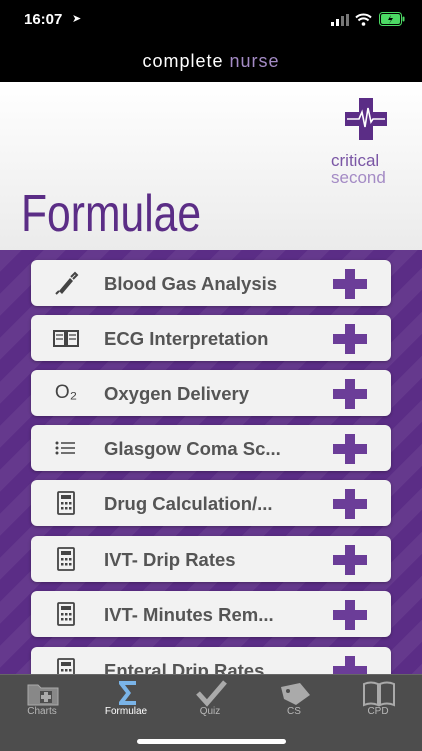 The image size is (422, 751). I want to click on syringe-icon, so click(67, 283).